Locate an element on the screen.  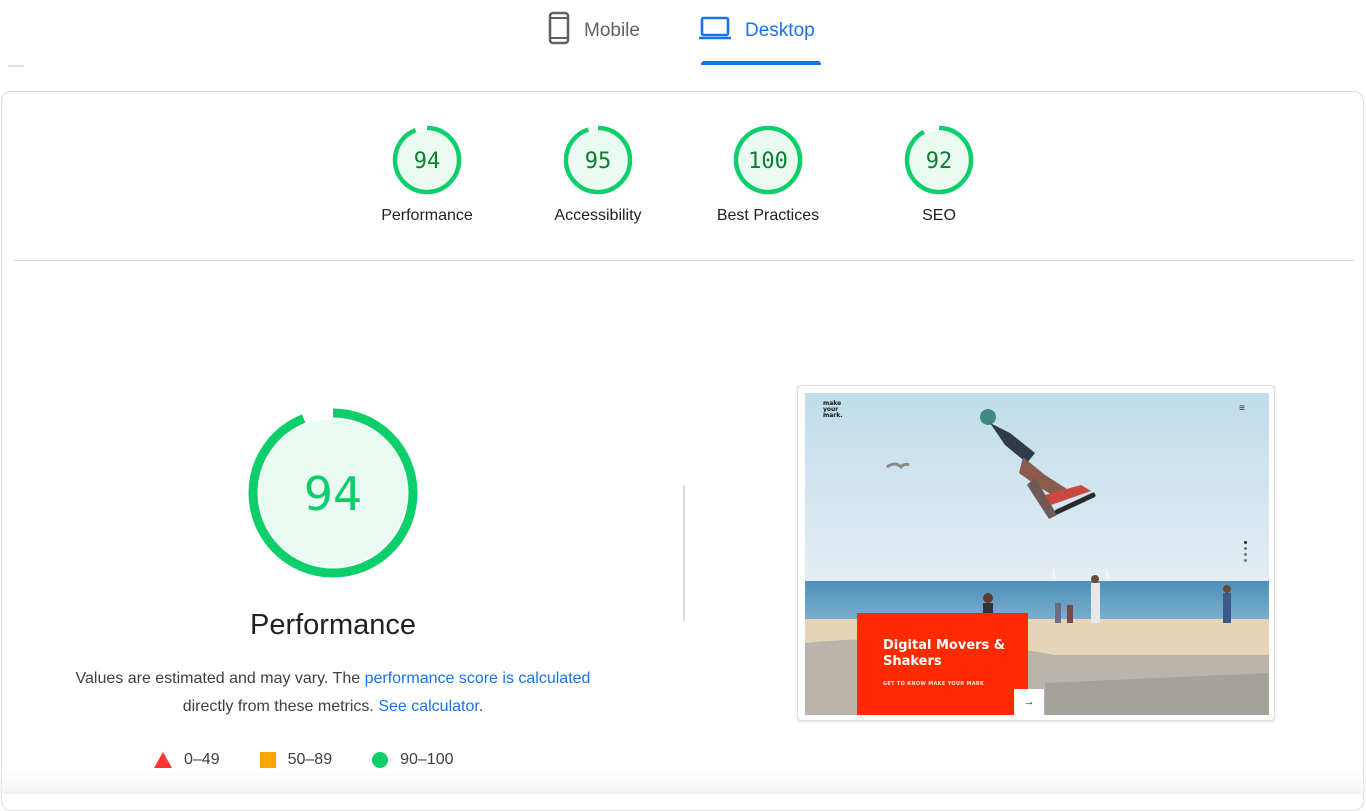
performance-gauge: 94 is located at coordinates (333, 495).